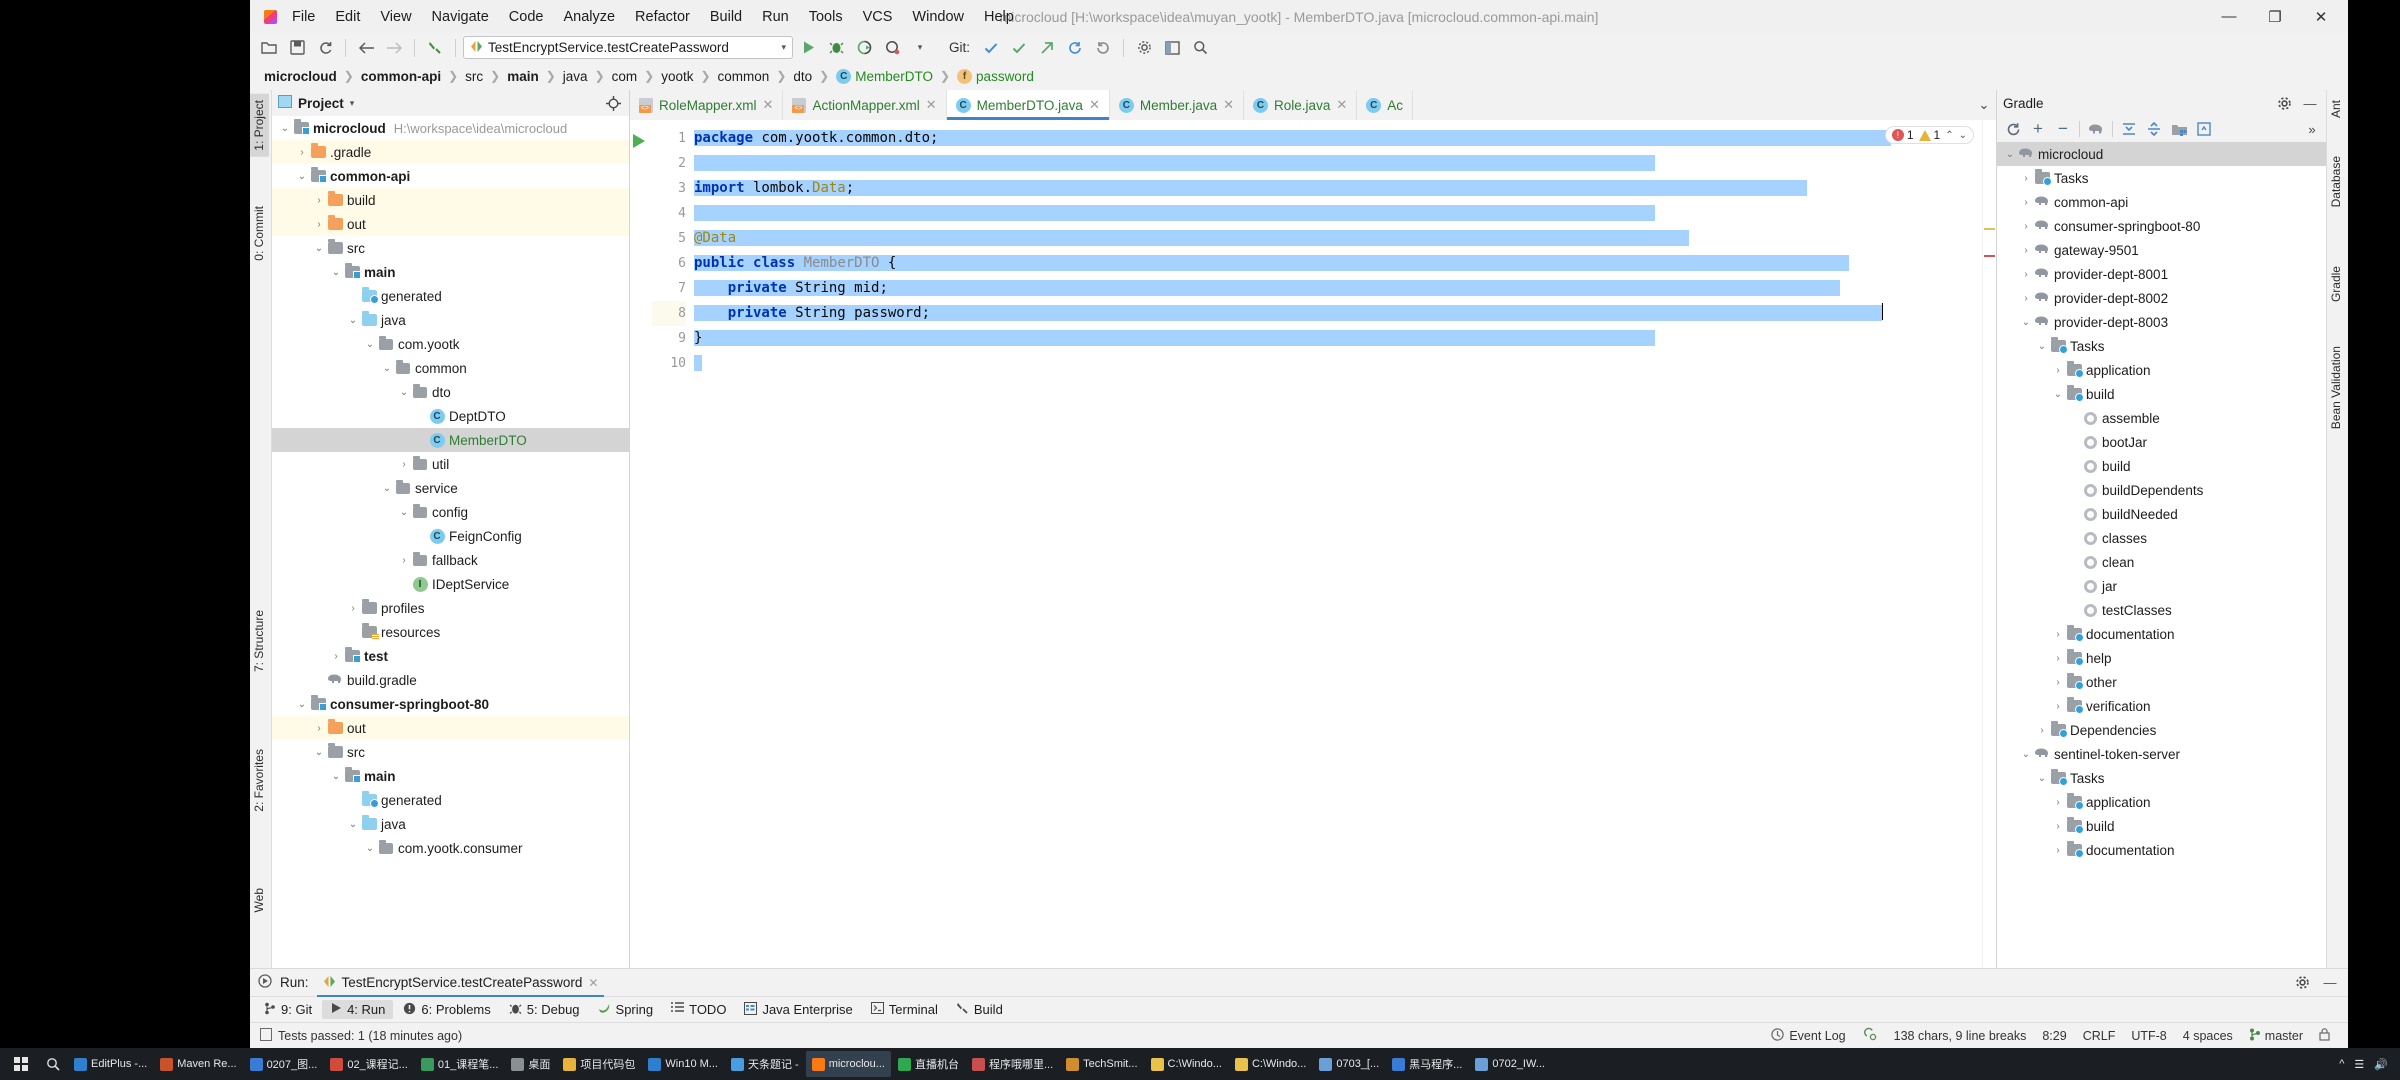 Image resolution: width=2400 pixels, height=1080 pixels. What do you see at coordinates (2229, 16) in the screenshot?
I see `minimize-button: —` at bounding box center [2229, 16].